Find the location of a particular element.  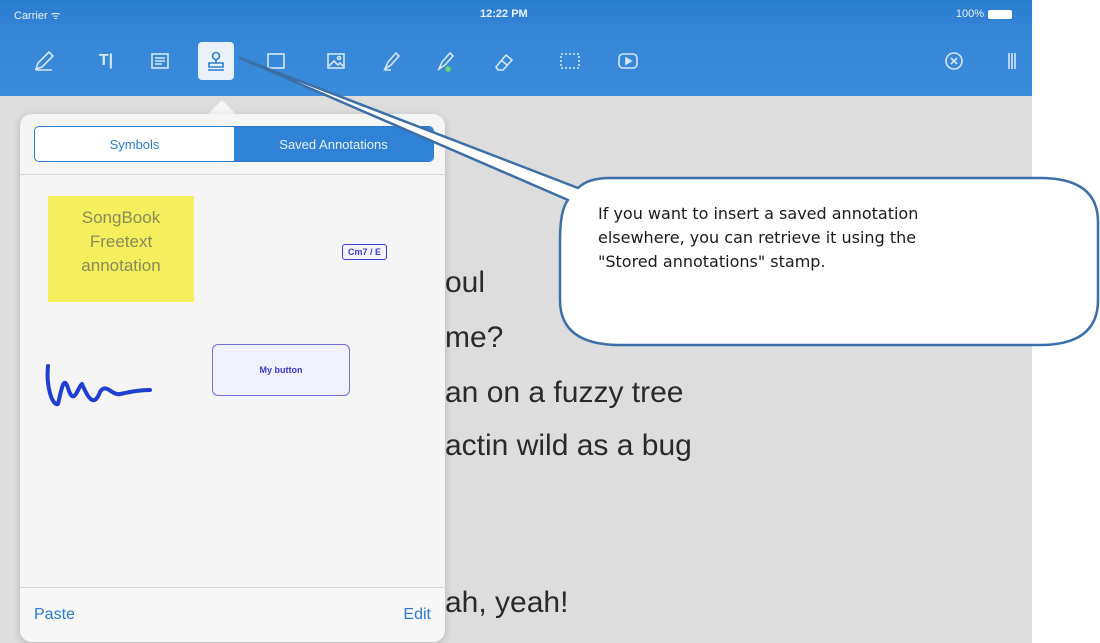

saved-freetext-annotation: SongBook Freetext annotation is located at coordinates (121, 249).